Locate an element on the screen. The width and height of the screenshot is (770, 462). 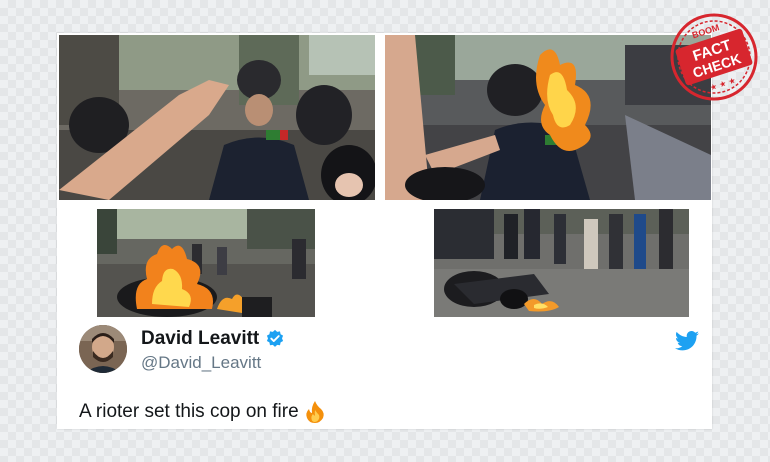
fact-check-stamp: BOOM FACT CHECK ★ ★ ★ is located at coordinates (714, 57).